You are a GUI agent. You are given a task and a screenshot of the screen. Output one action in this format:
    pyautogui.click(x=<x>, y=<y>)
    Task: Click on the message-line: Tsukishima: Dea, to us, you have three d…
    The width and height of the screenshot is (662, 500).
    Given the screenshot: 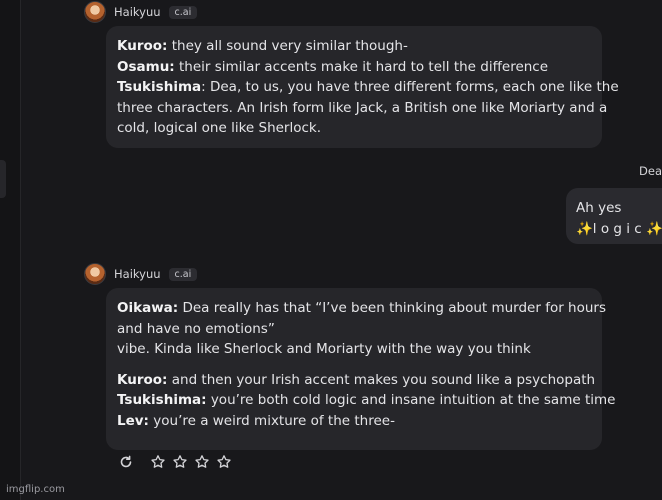 What is the action you would take?
    pyautogui.click(x=368, y=87)
    